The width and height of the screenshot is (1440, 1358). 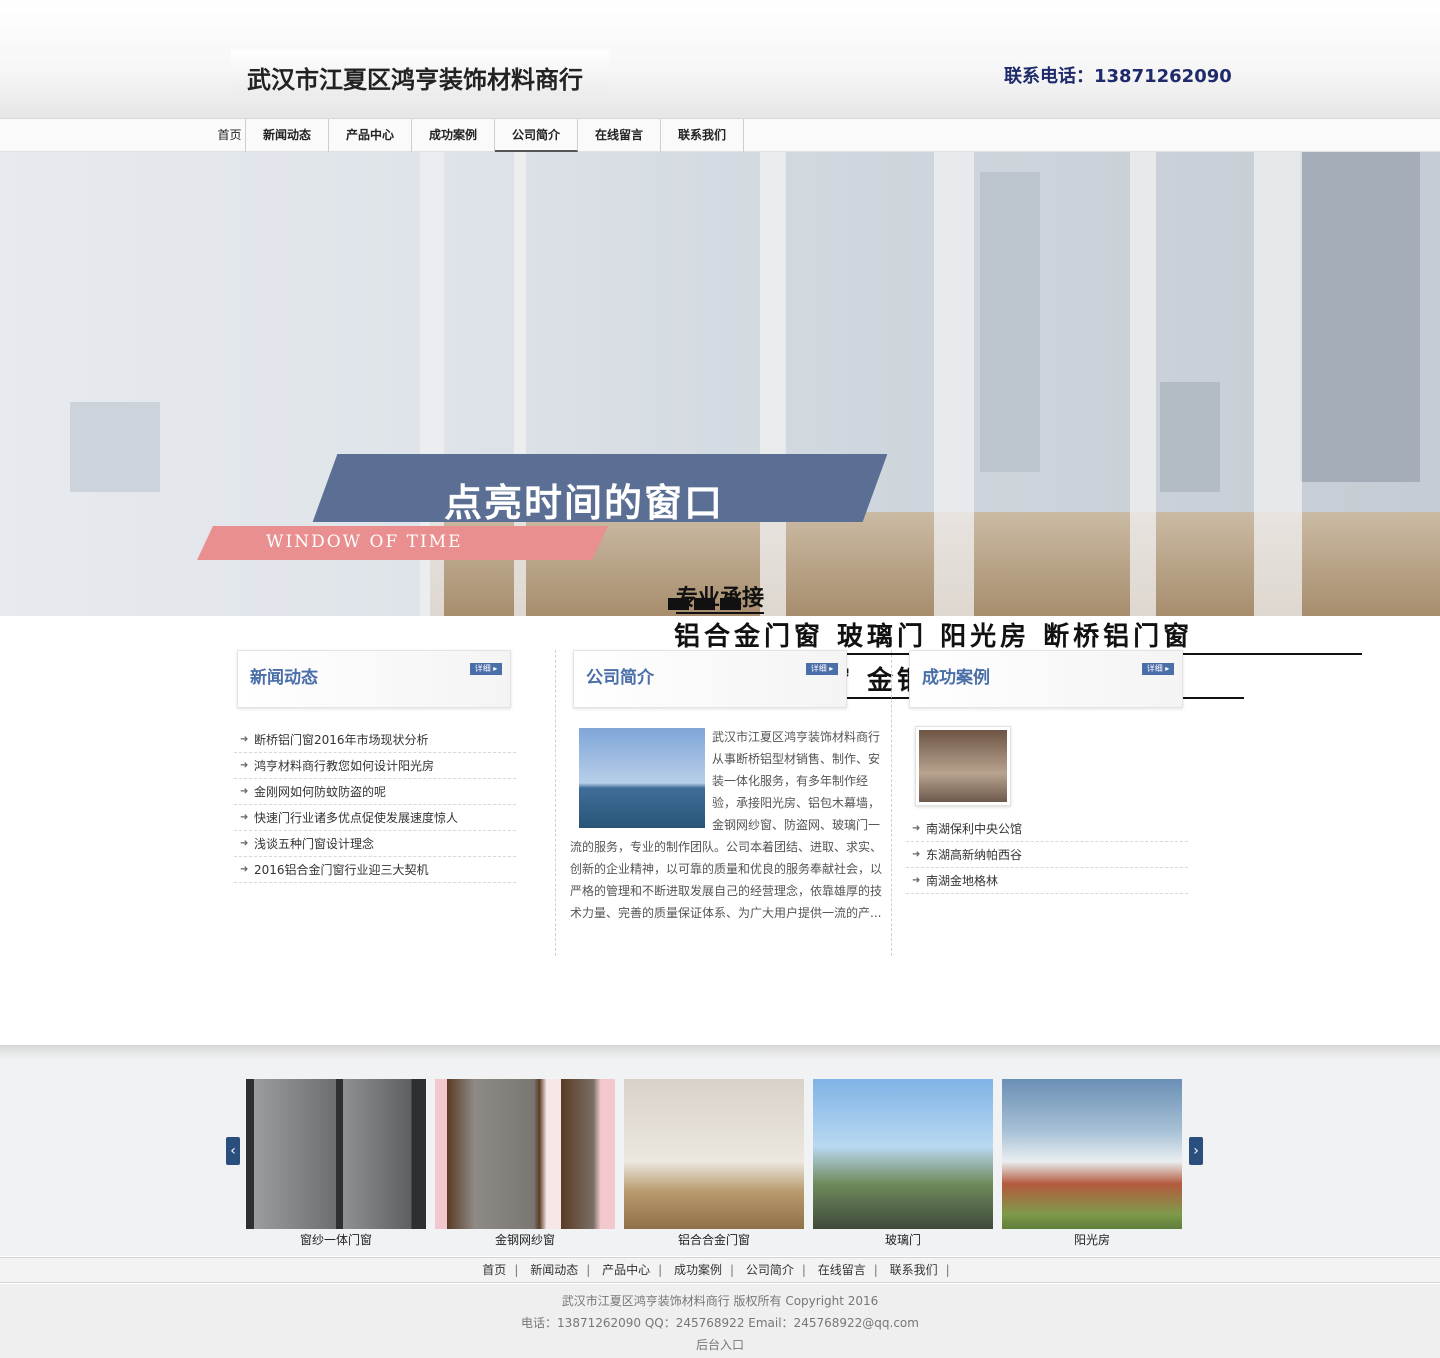 What do you see at coordinates (1046, 679) in the screenshot?
I see `cases-header: 成功案例 详细 ▸` at bounding box center [1046, 679].